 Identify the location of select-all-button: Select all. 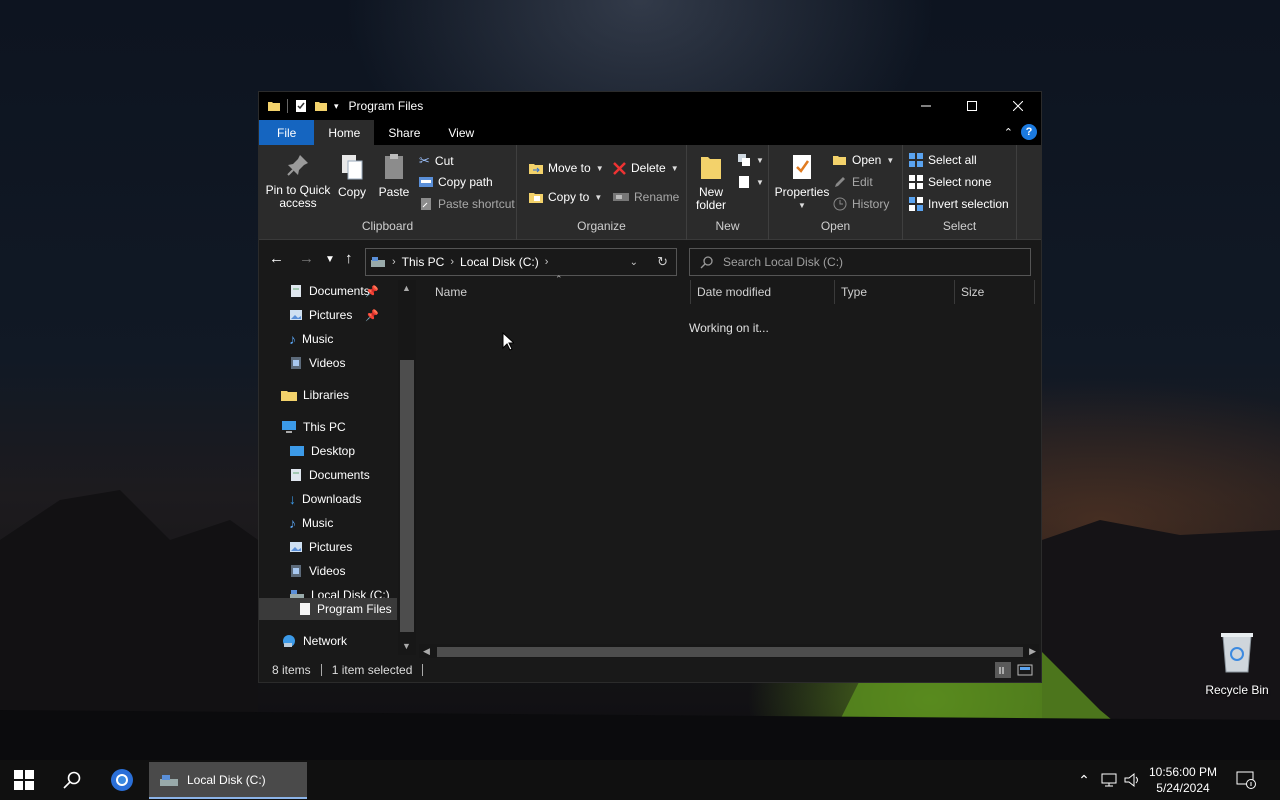
(943, 160).